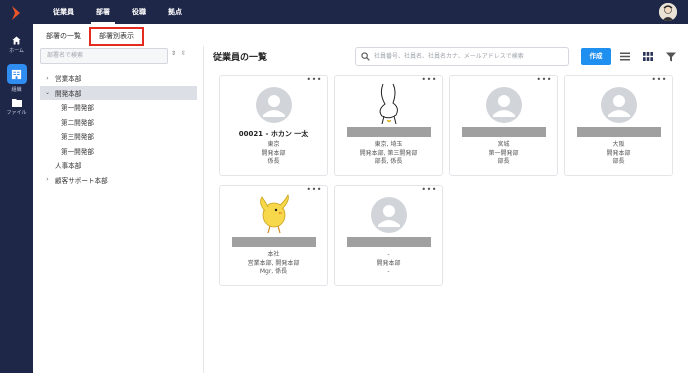  Describe the element at coordinates (47, 92) in the screenshot. I see `chevron-down-icon: ⌄` at that location.